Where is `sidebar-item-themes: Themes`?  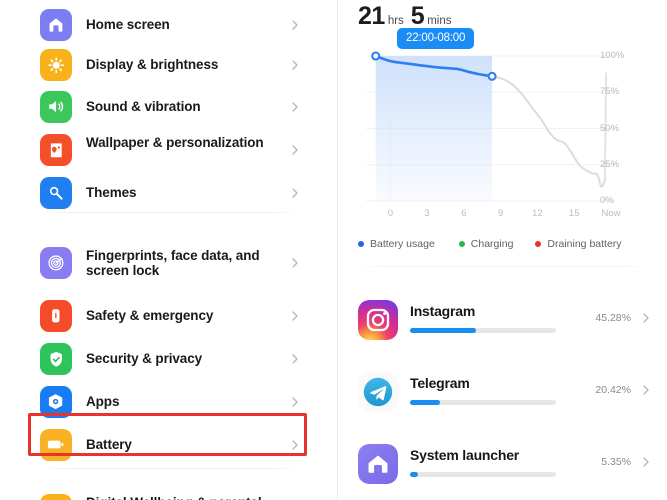 sidebar-item-themes: Themes is located at coordinates (168, 193).